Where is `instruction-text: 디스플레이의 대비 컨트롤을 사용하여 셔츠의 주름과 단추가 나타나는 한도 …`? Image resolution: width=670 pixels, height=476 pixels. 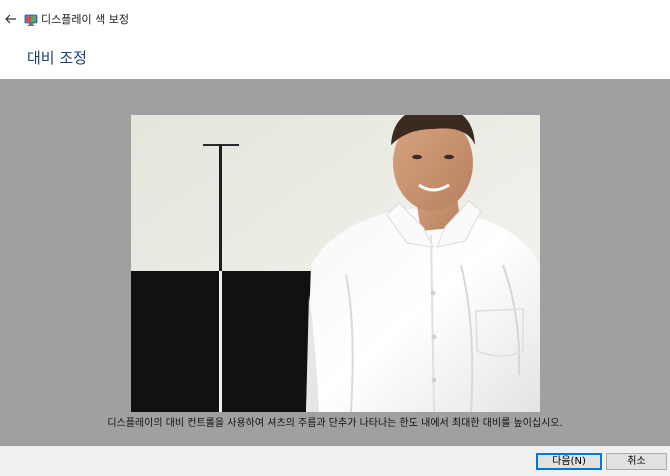 instruction-text: 디스플레이의 대비 컨트롤을 사용하여 셔츠의 주름과 단추가 나타나는 한도 … is located at coordinates (335, 423).